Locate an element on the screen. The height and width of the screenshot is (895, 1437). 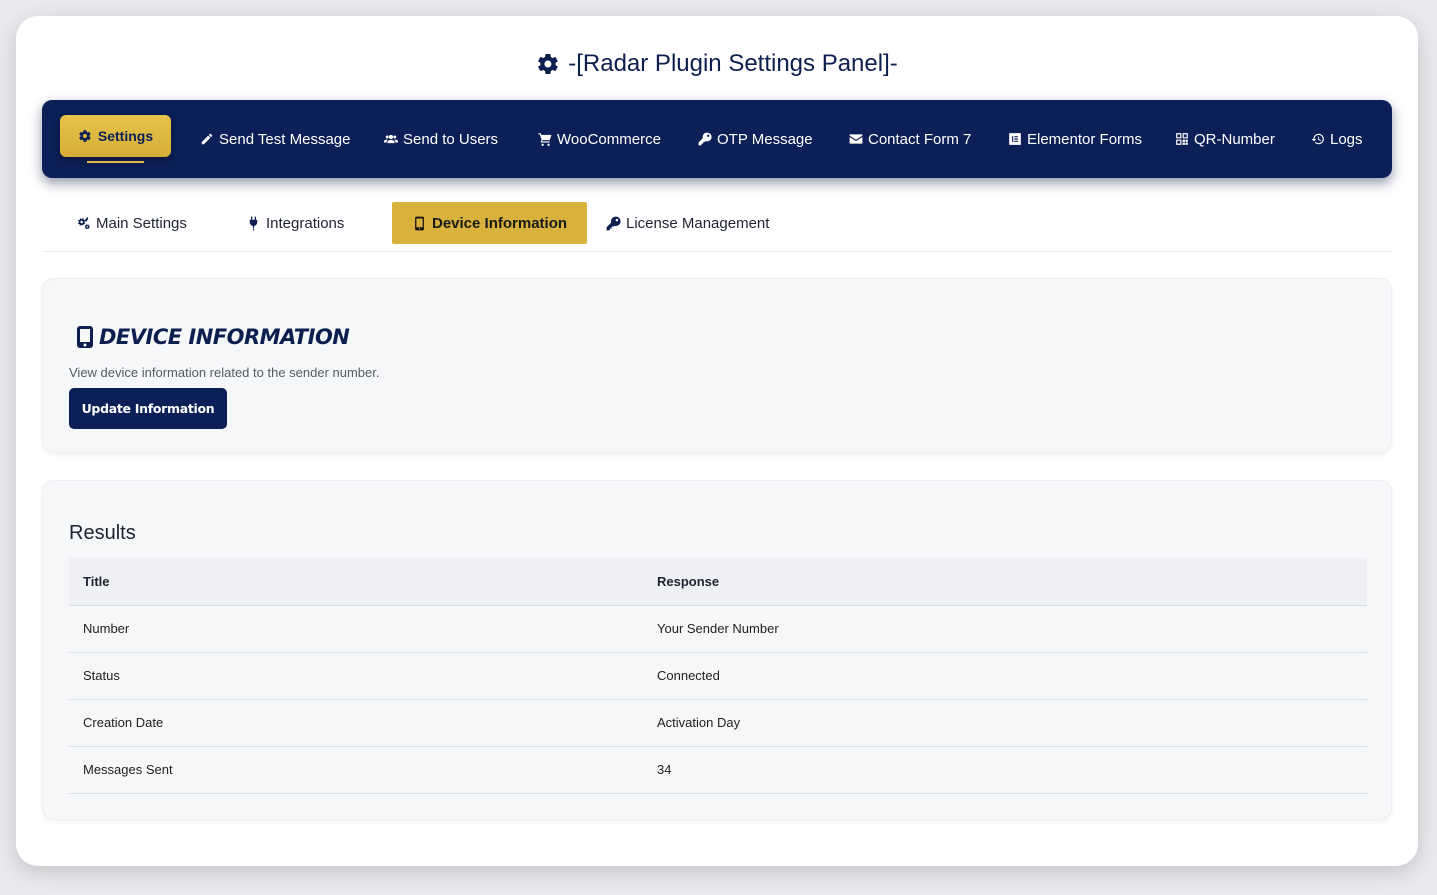
nav-item-logs: Logs is located at coordinates (1337, 139).